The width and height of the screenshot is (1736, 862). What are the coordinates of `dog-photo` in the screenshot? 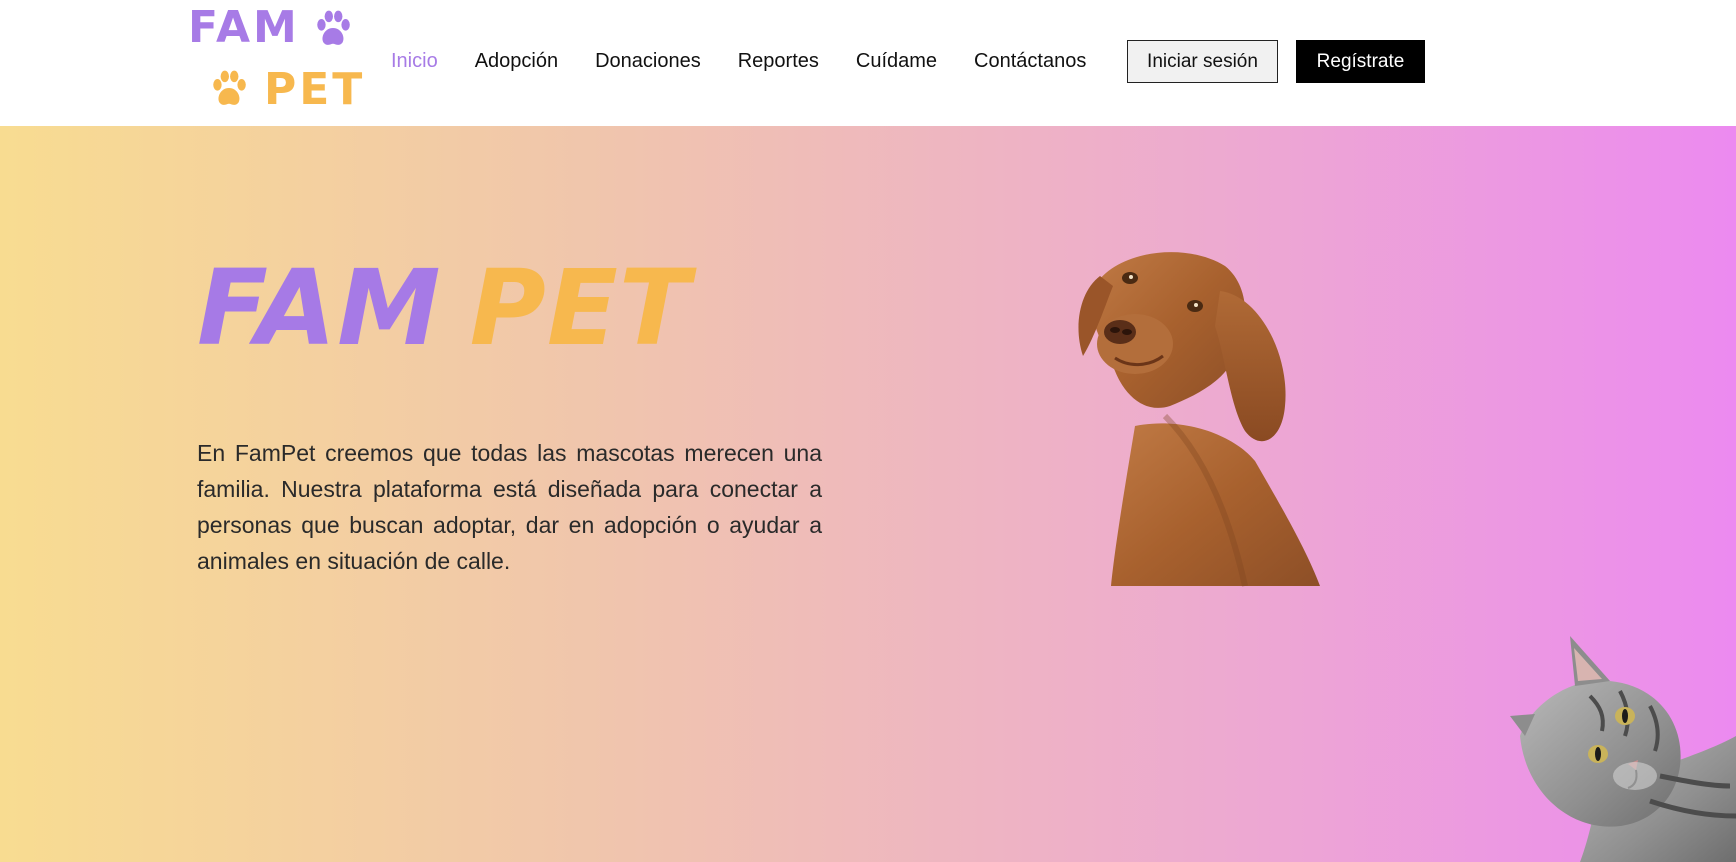 It's located at (1199, 419).